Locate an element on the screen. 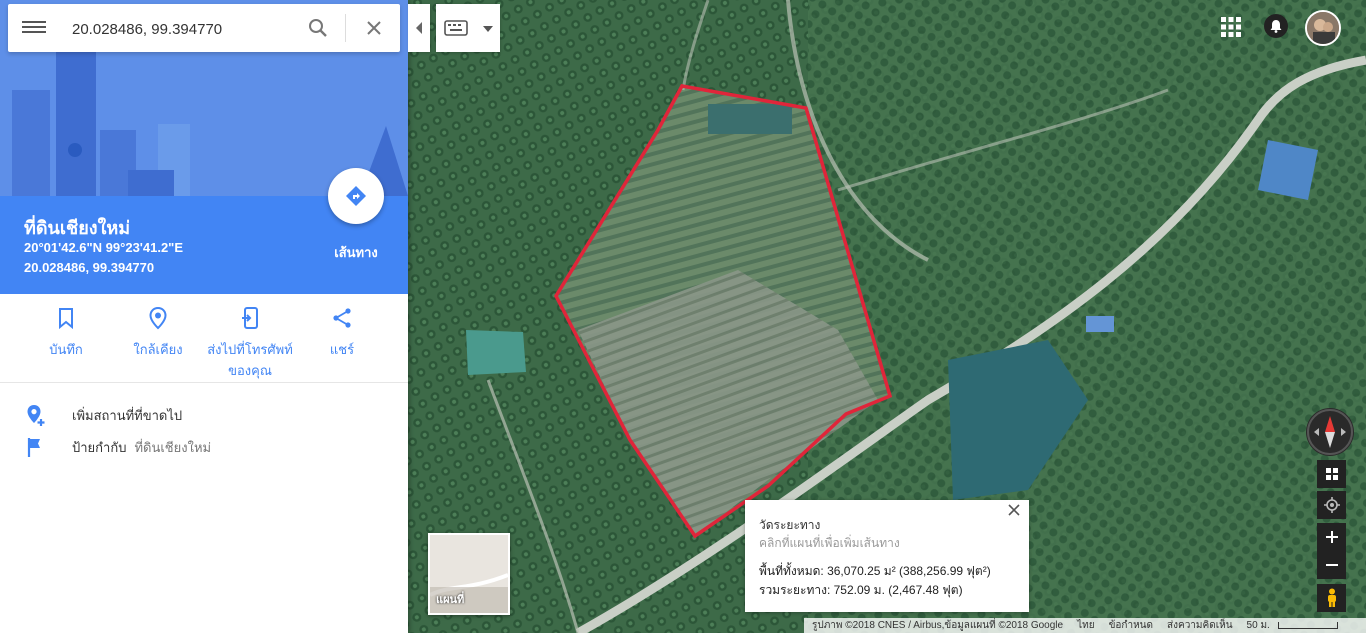 The width and height of the screenshot is (1366, 633). keyboard-icon is located at coordinates (456, 28).